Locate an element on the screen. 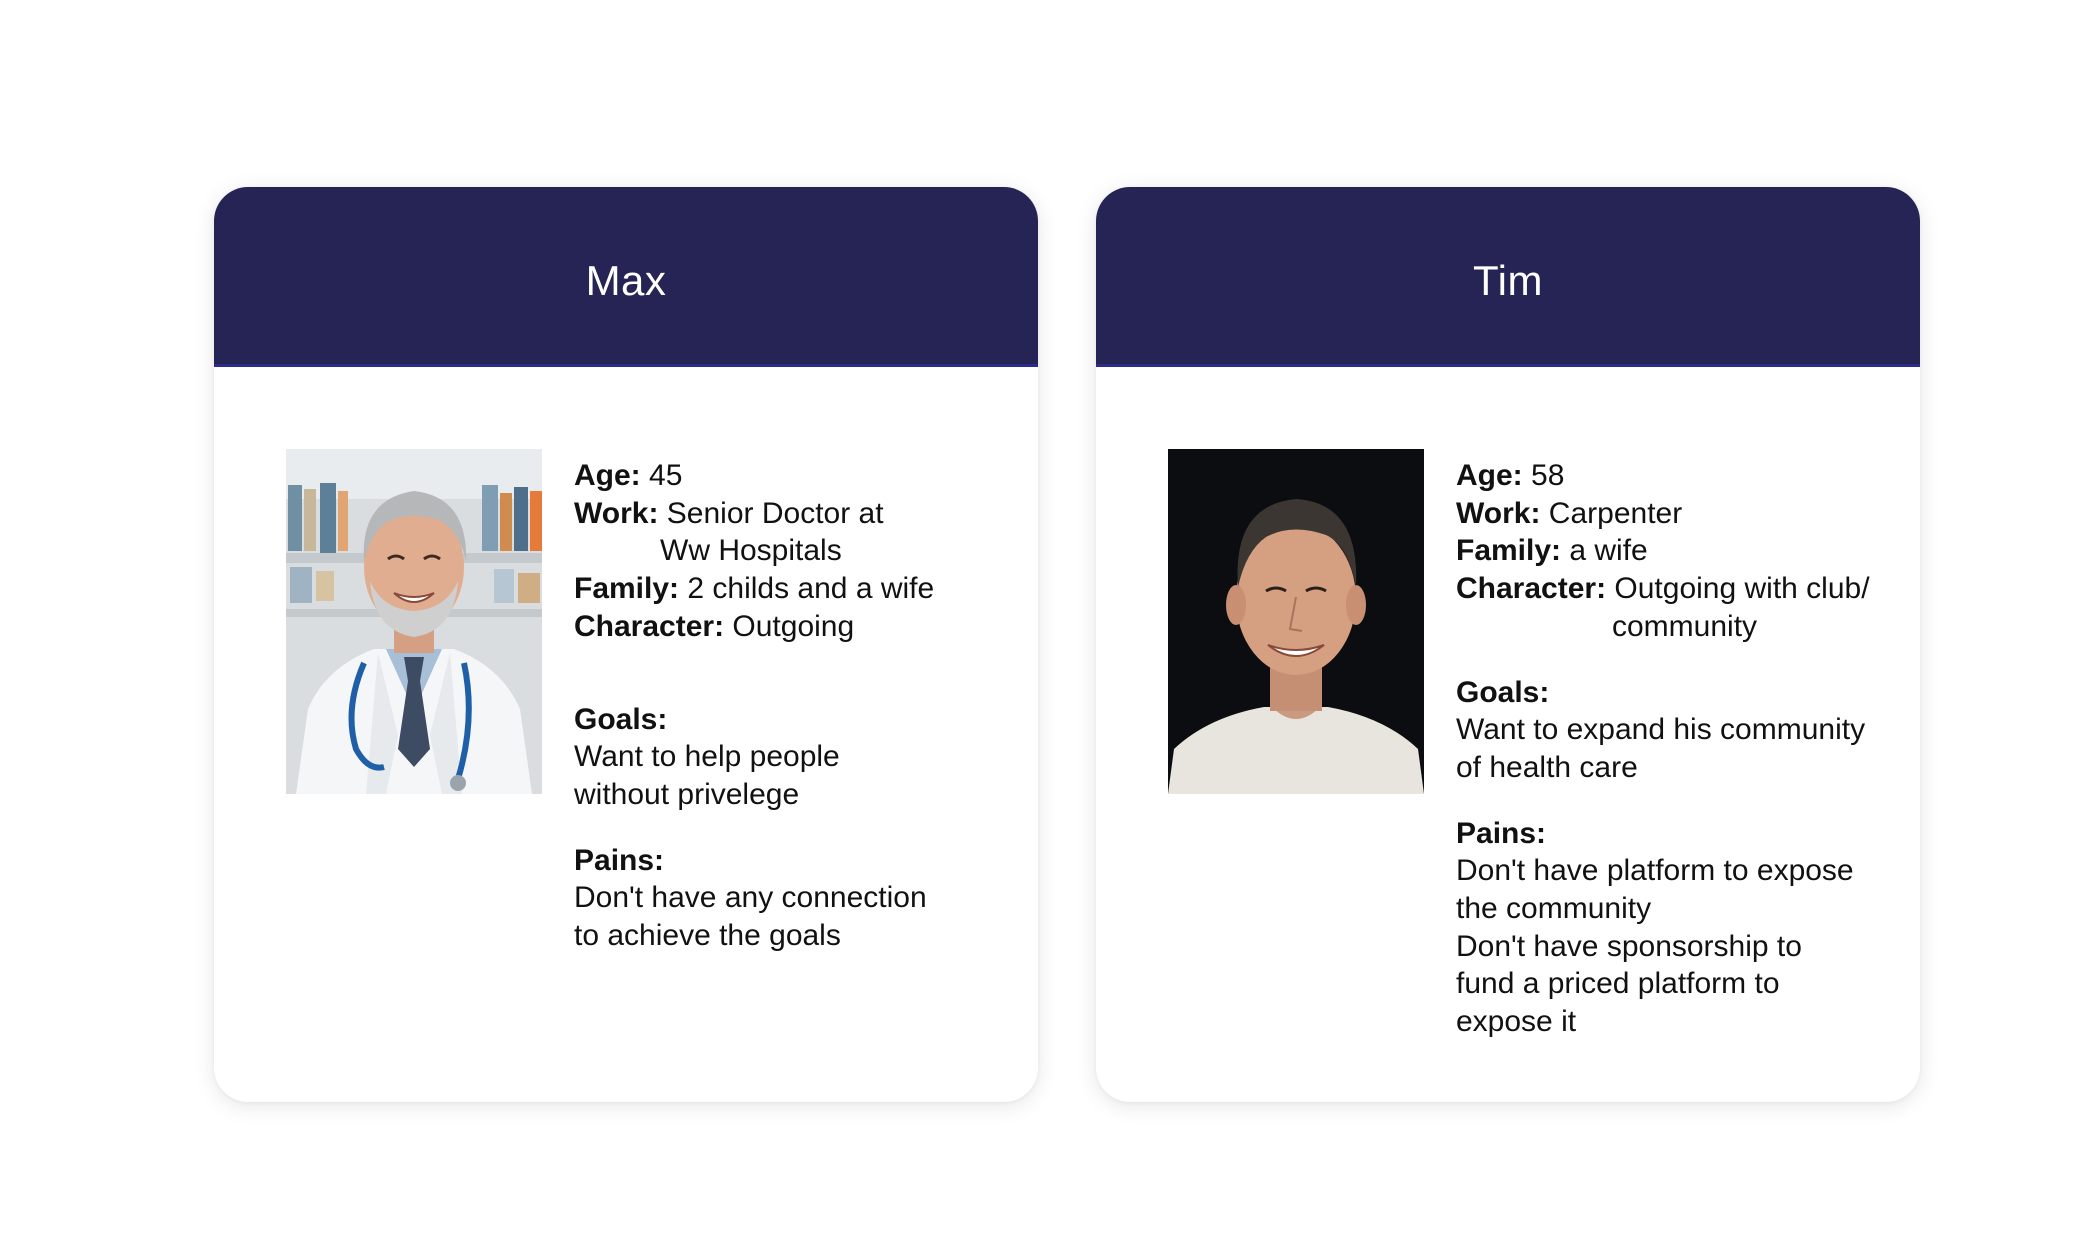  family-row: Family: 2 childs and a wife is located at coordinates (794, 589).